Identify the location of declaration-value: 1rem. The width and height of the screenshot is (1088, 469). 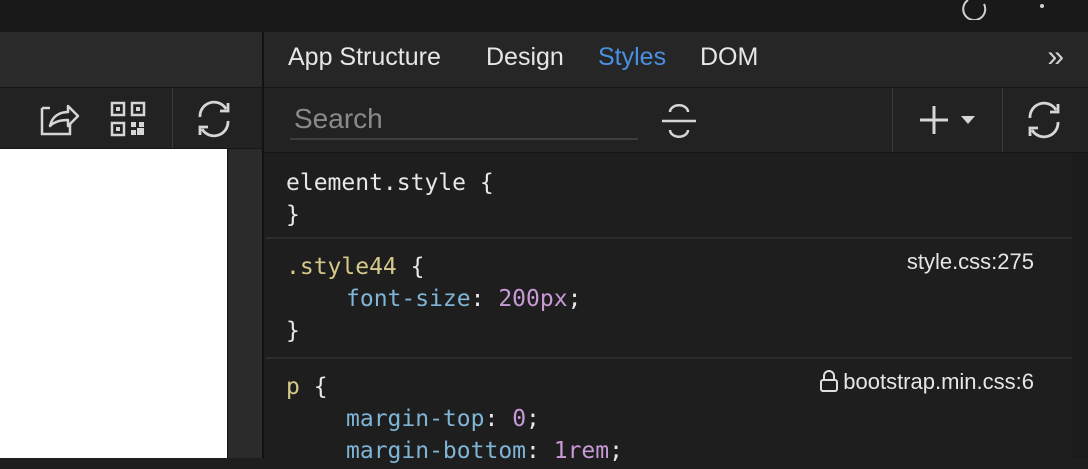
(581, 451).